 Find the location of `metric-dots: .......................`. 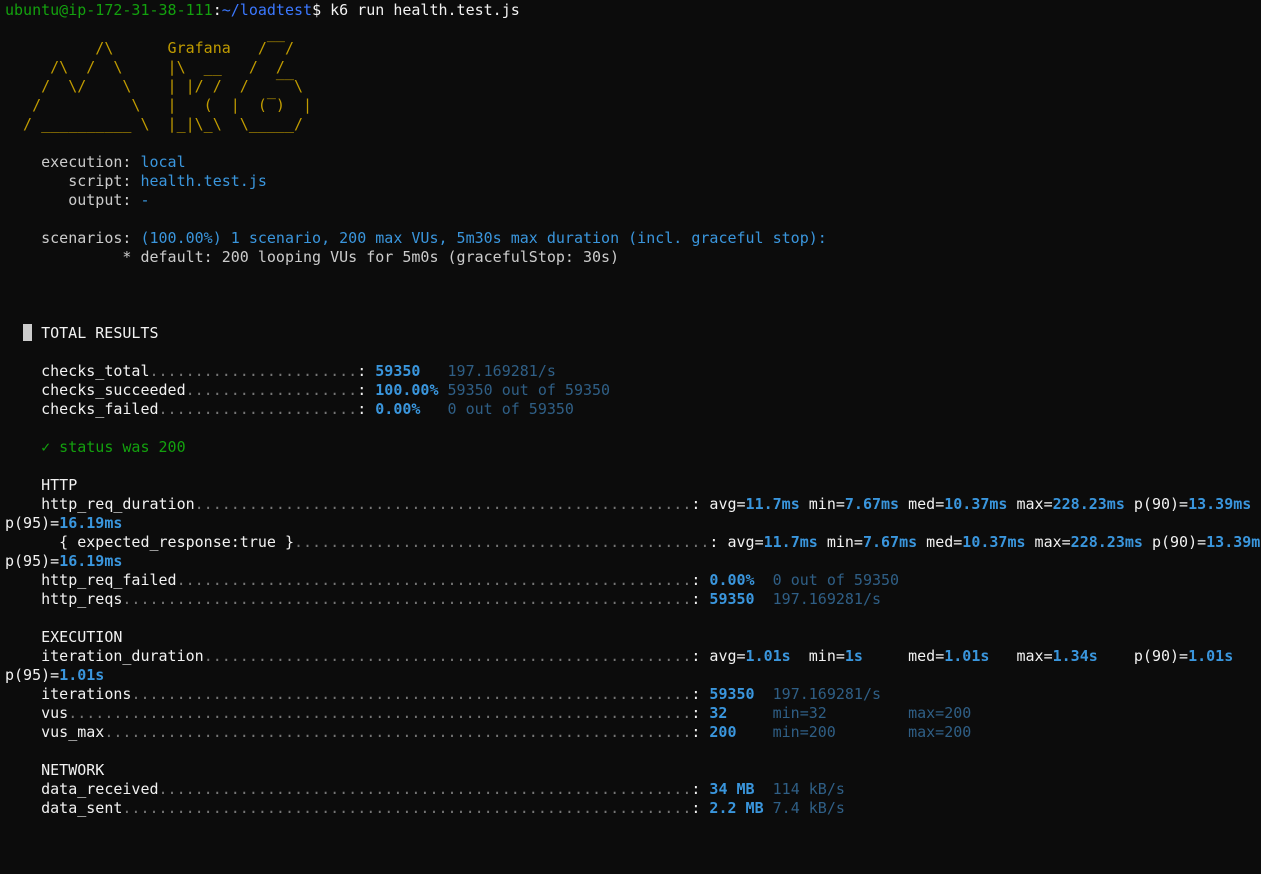

metric-dots: ....................... is located at coordinates (253, 371).